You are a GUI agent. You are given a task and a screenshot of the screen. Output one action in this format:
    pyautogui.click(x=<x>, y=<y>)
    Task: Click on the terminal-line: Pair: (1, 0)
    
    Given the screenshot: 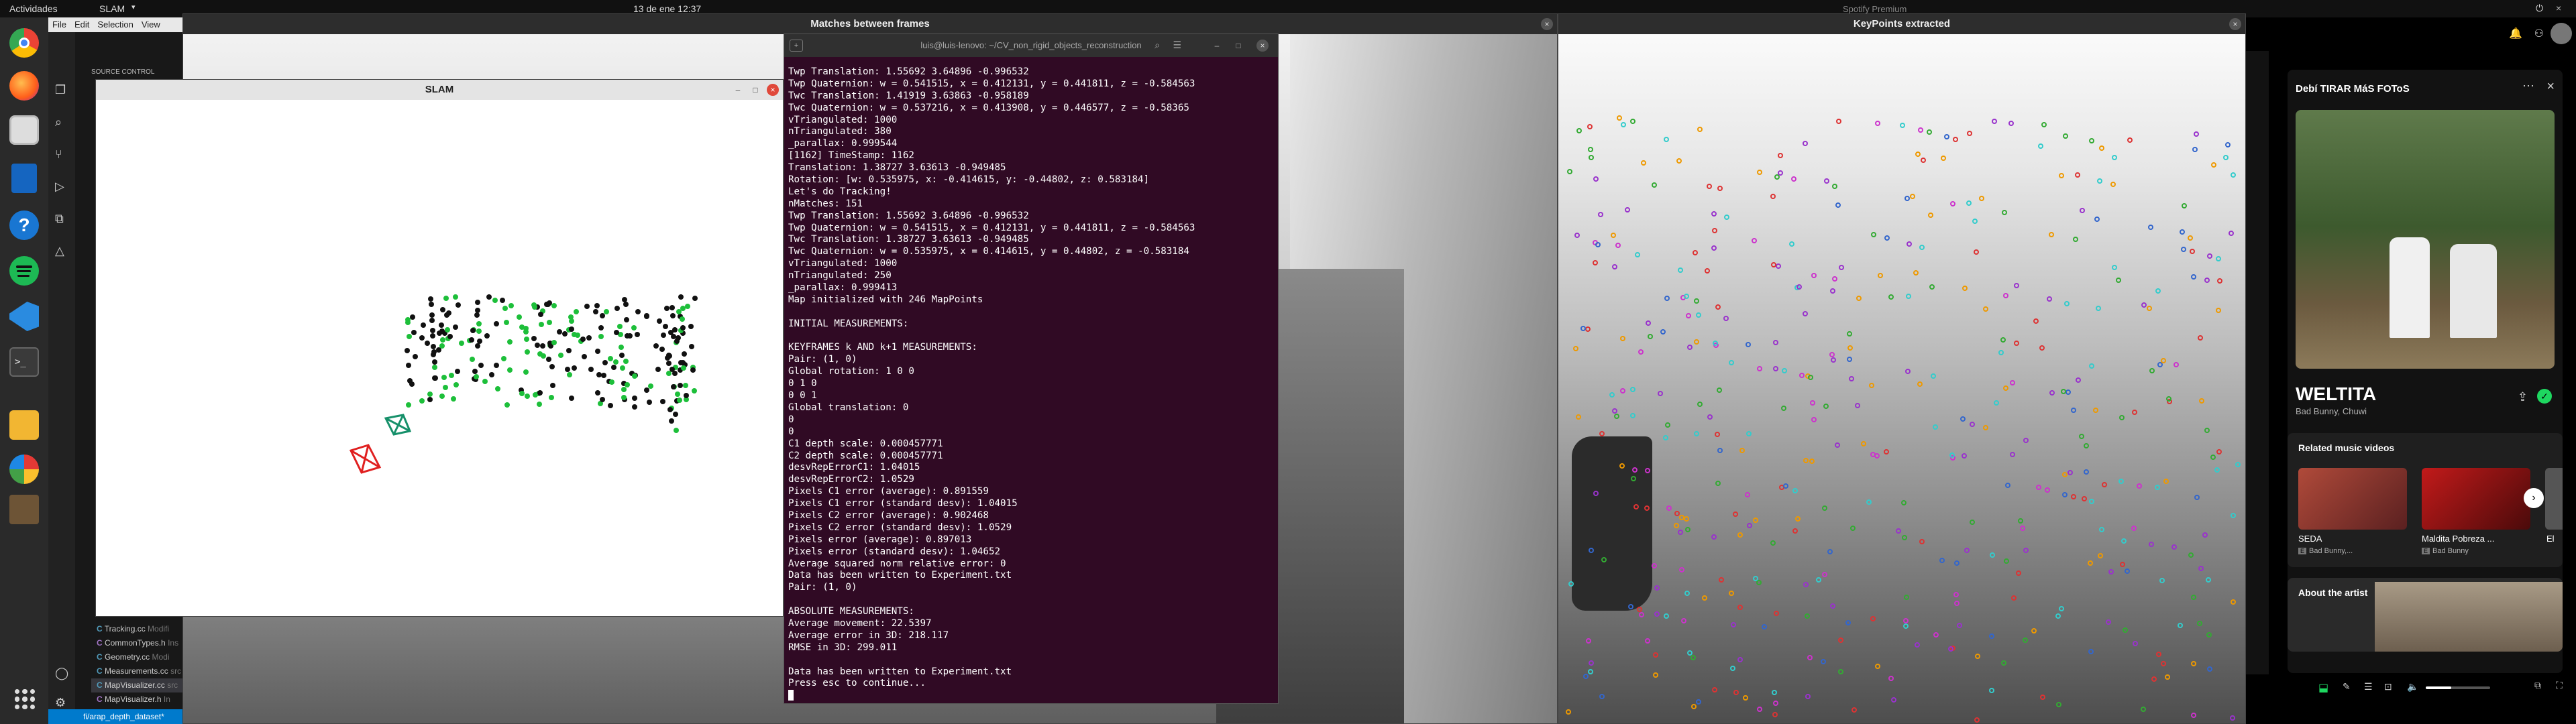 What is the action you would take?
    pyautogui.click(x=822, y=359)
    